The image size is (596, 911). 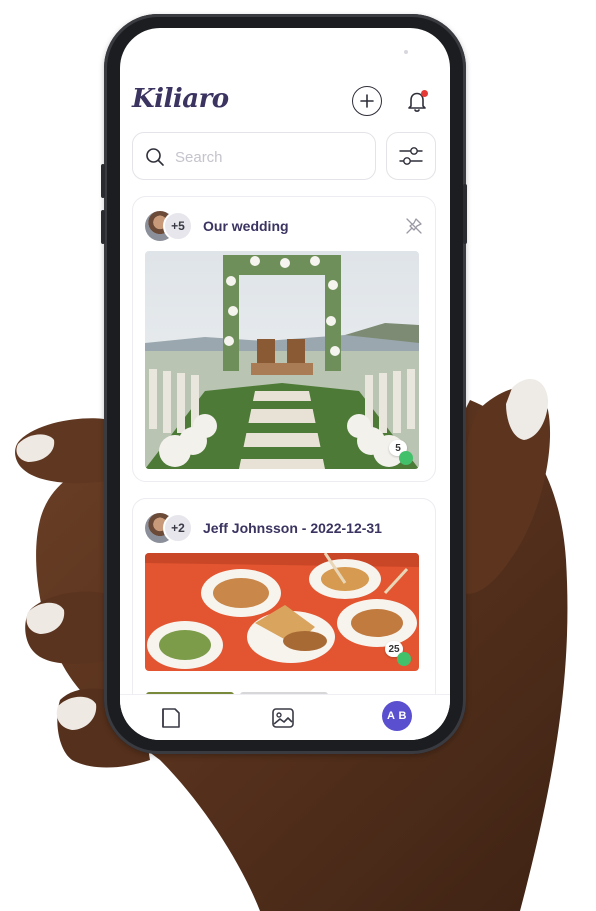 What do you see at coordinates (406, 52) in the screenshot?
I see `camera-dot` at bounding box center [406, 52].